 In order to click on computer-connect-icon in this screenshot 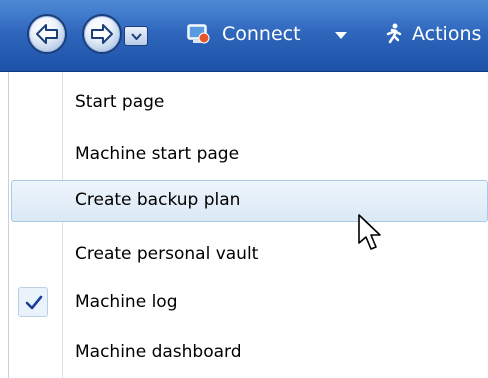, I will do `click(198, 34)`.